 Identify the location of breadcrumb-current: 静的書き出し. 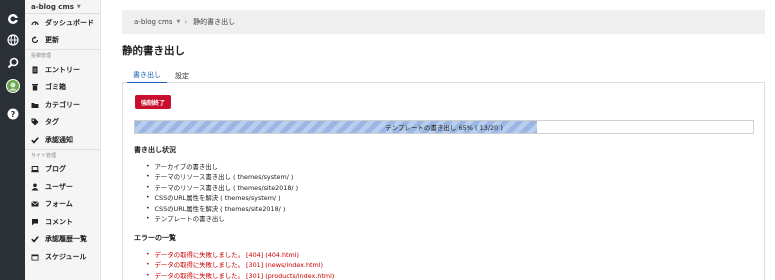
(214, 22).